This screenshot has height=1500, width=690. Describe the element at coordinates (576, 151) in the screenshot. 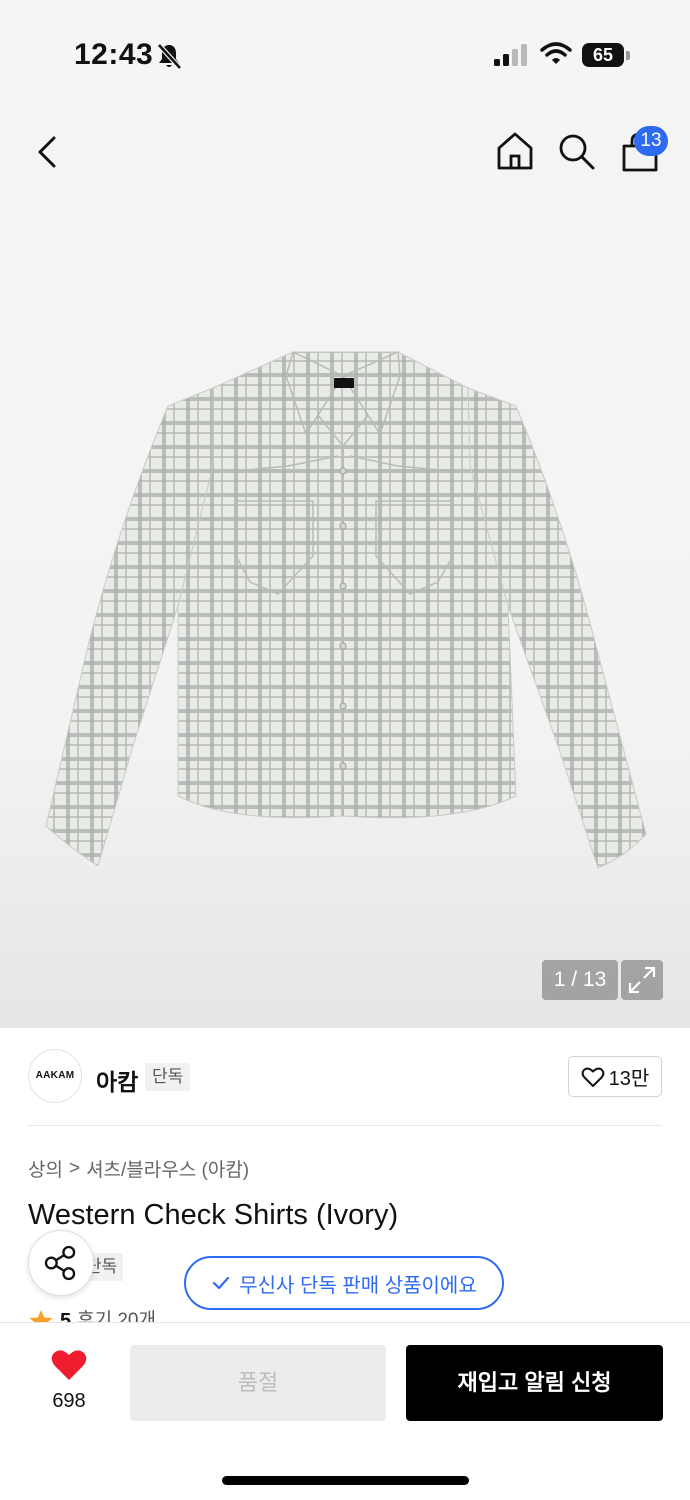

I see `search-icon` at that location.